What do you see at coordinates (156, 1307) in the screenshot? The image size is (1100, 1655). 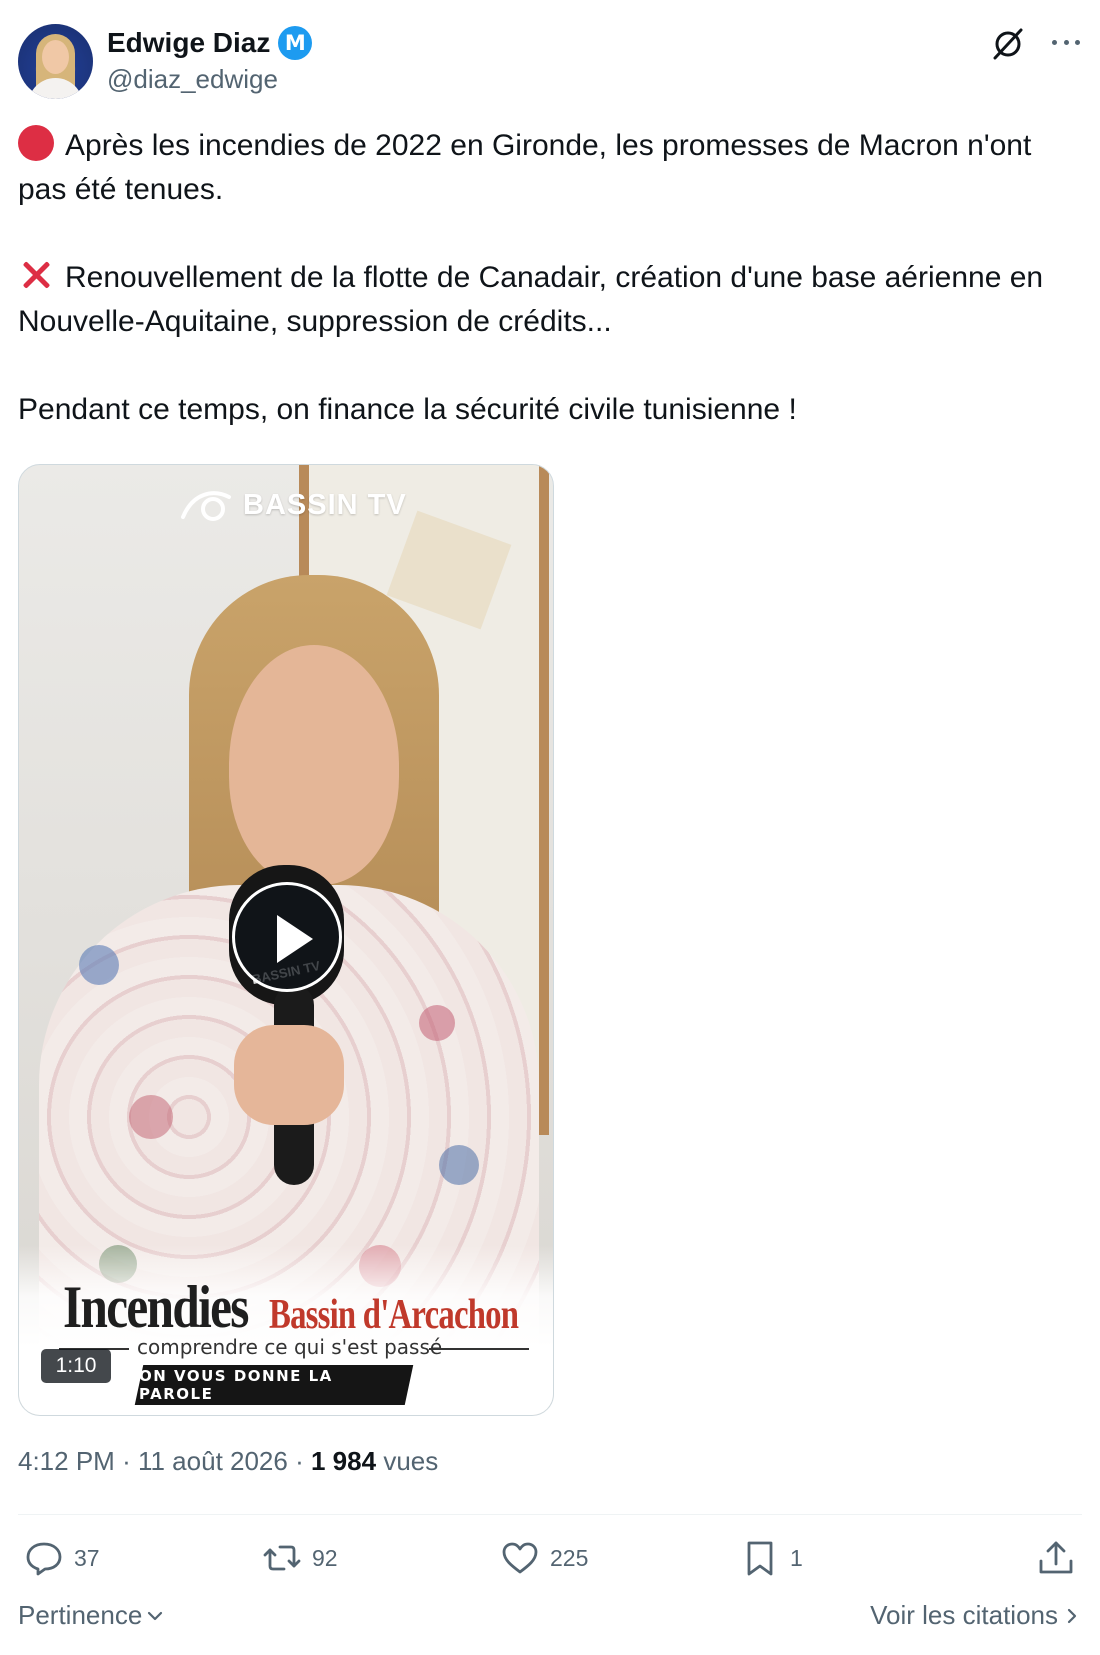 I see `overlay-title: Incendies` at bounding box center [156, 1307].